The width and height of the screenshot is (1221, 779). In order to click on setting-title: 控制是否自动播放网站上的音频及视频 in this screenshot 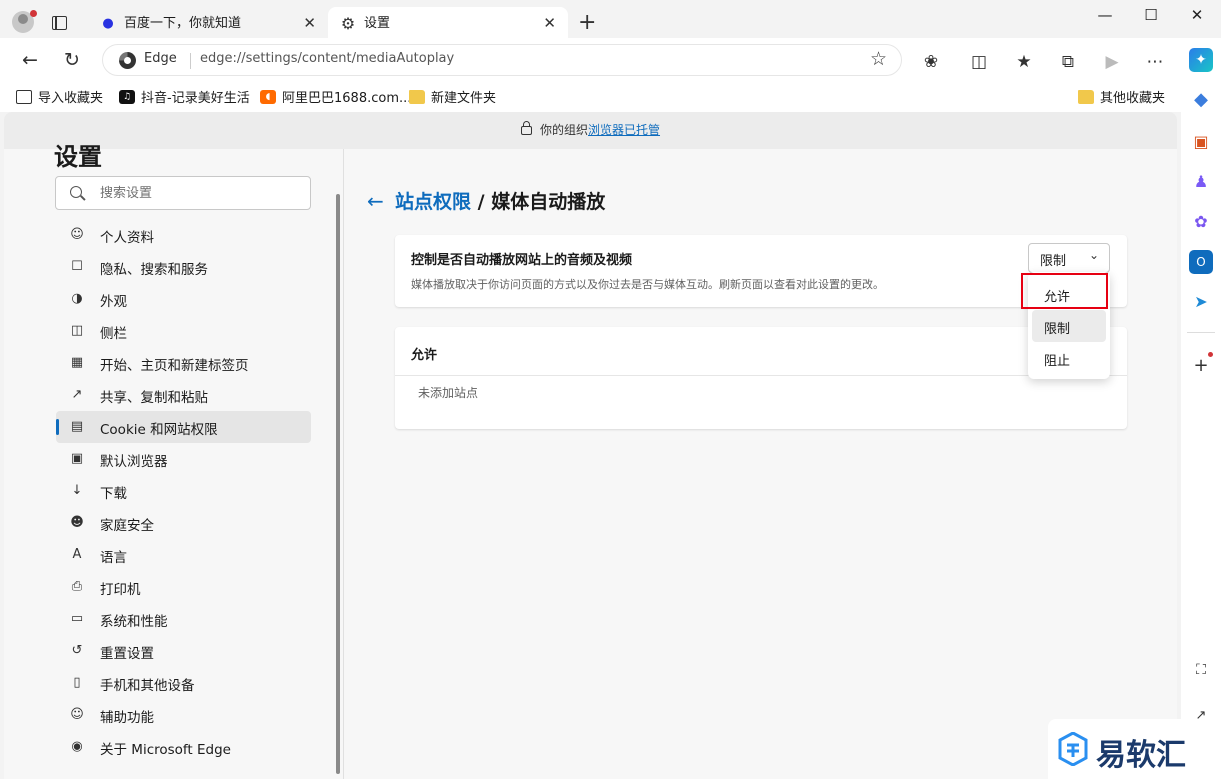, I will do `click(522, 260)`.